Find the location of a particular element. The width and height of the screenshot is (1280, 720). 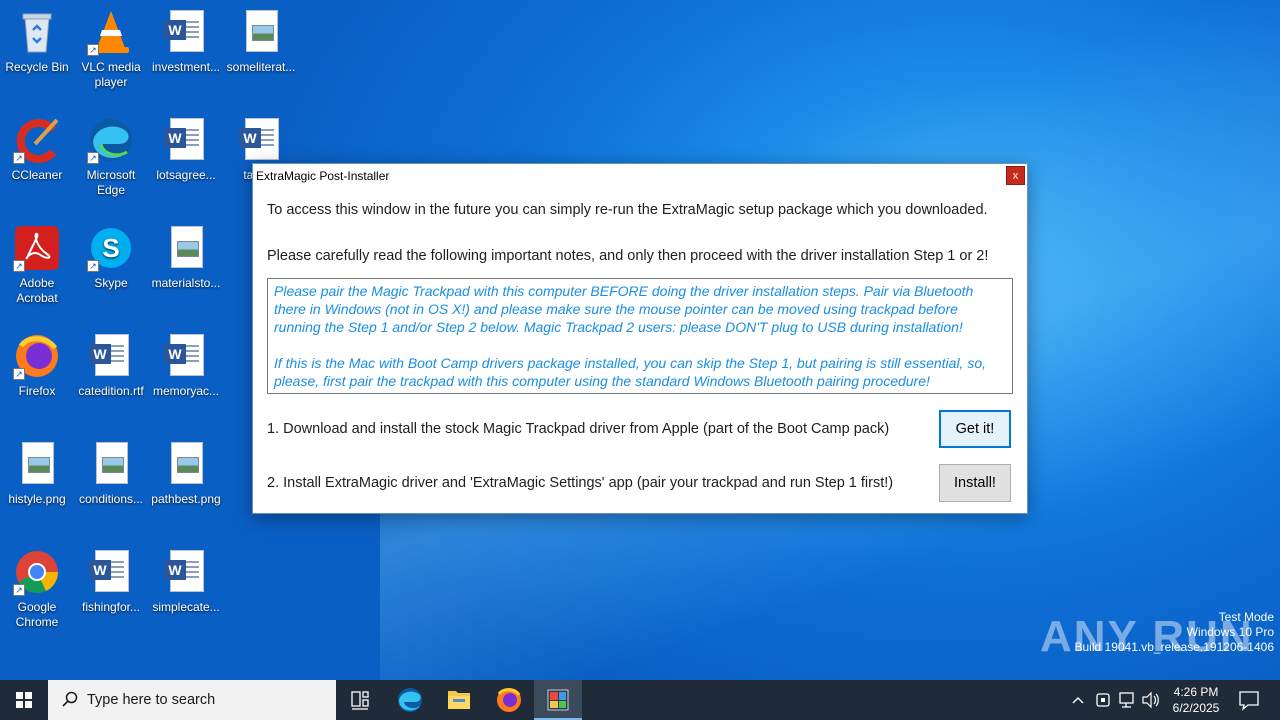

notification-icon is located at coordinates (1249, 701).